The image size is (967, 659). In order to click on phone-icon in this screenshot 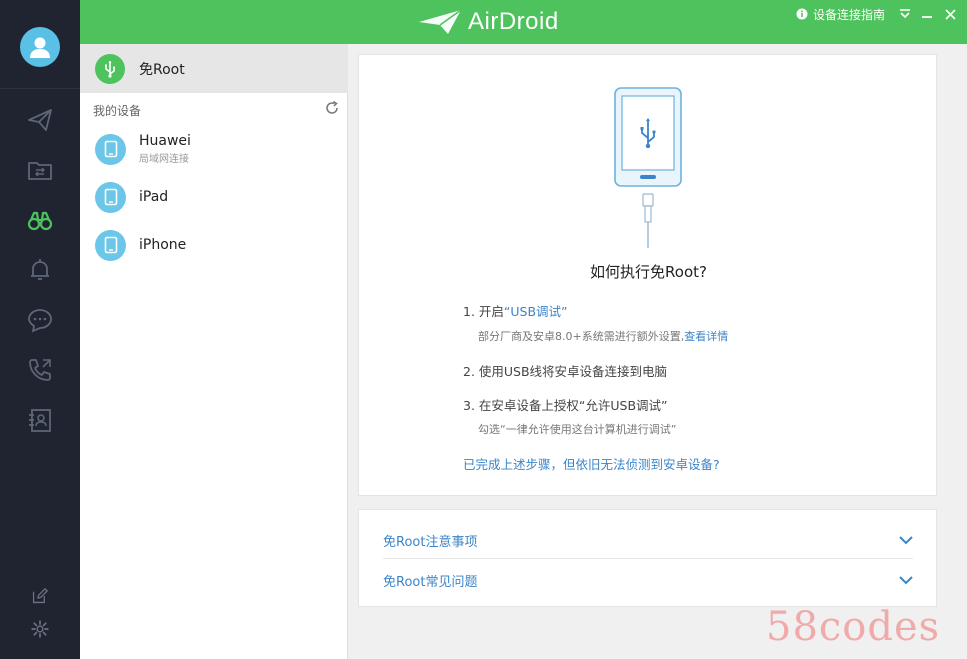, I will do `click(110, 245)`.